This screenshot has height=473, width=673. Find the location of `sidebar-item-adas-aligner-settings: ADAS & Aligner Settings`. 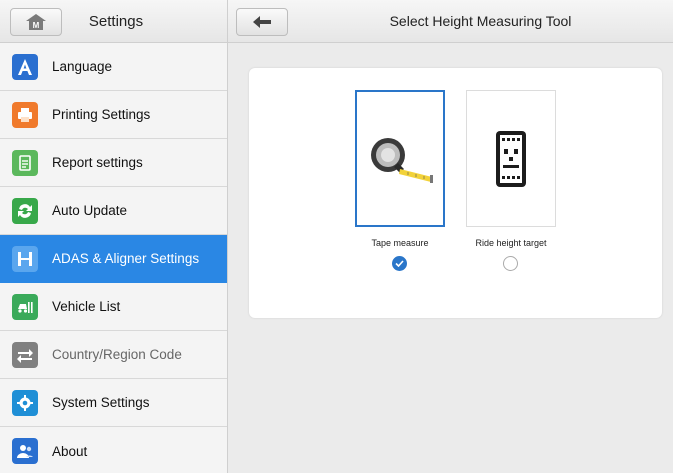

sidebar-item-adas-aligner-settings: ADAS & Aligner Settings is located at coordinates (113, 259).